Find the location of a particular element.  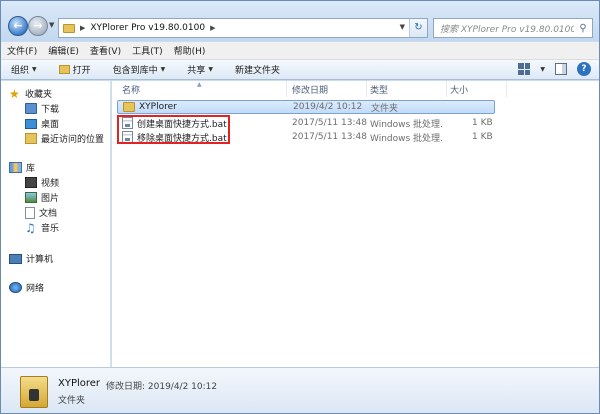

sidebar-item-videos: 视频 is located at coordinates (42, 182).